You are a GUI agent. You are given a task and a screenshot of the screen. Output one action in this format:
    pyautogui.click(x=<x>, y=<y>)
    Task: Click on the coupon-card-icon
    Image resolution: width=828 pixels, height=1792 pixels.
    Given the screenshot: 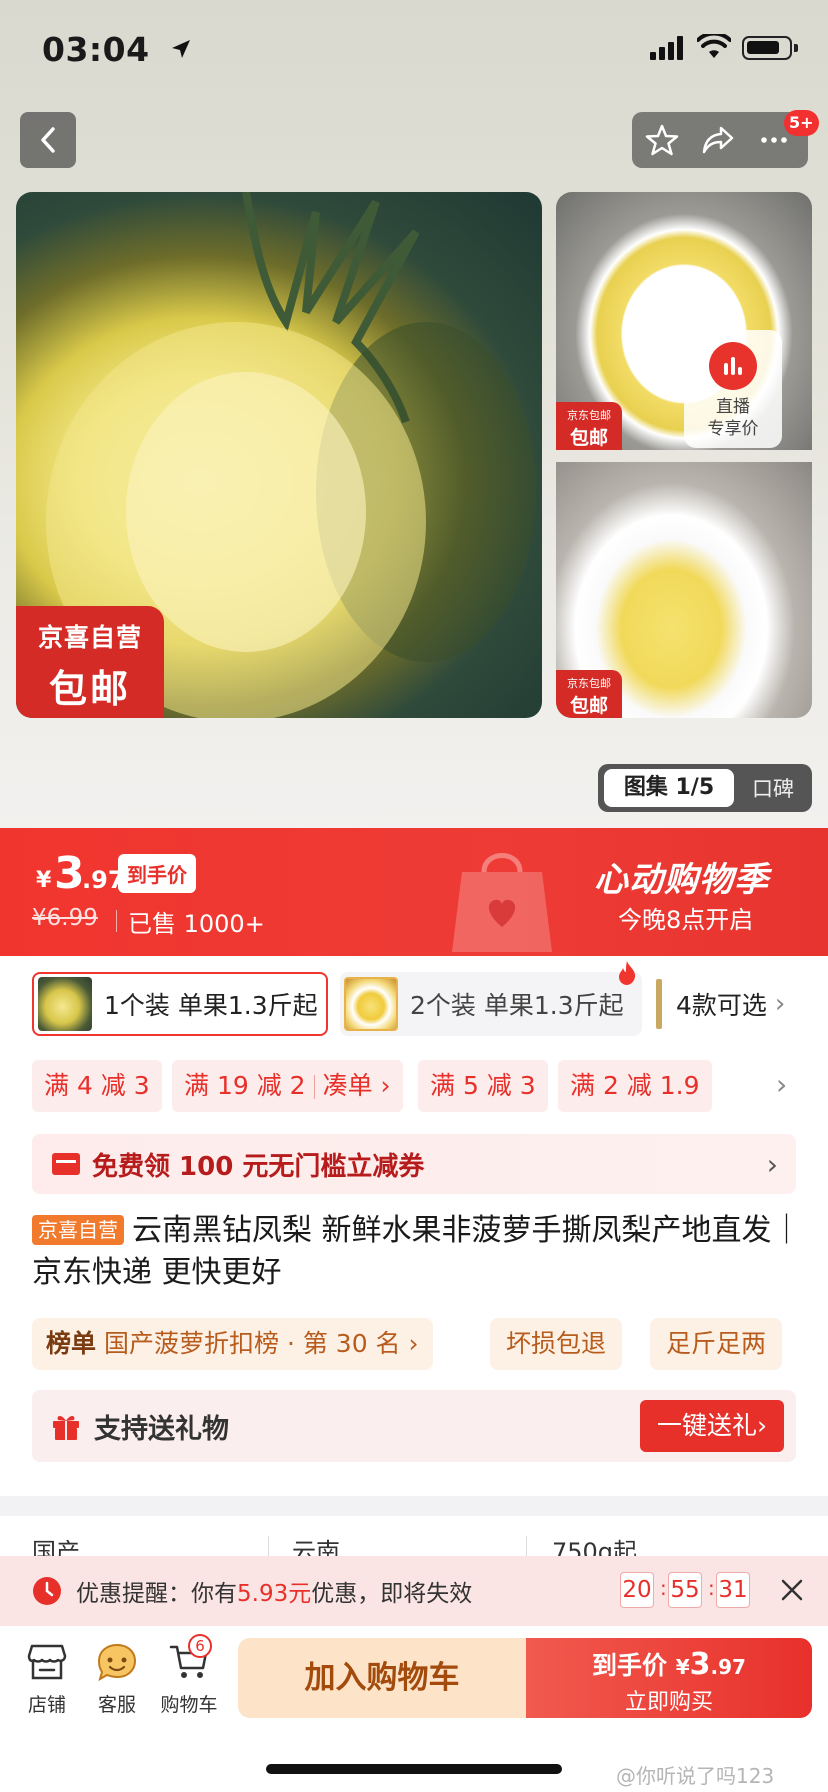 What is the action you would take?
    pyautogui.click(x=66, y=1164)
    